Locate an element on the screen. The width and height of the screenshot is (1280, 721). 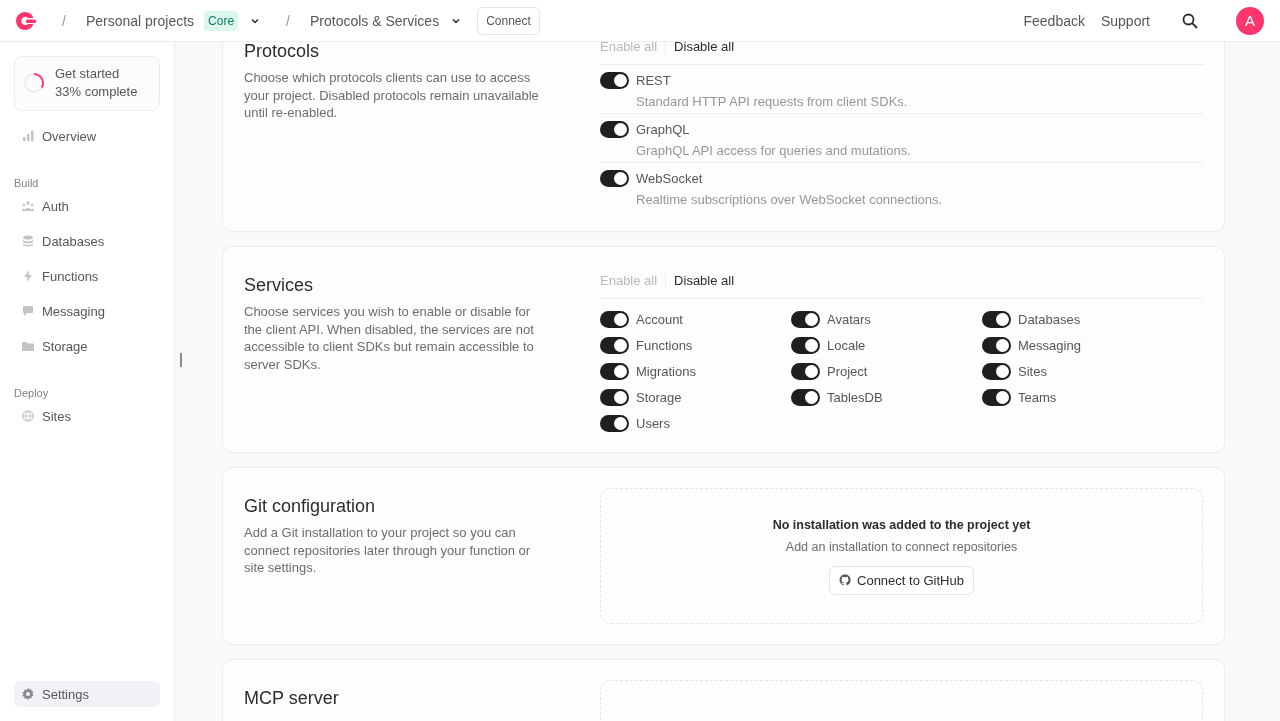
sidebar-item: Auth is located at coordinates (87, 206).